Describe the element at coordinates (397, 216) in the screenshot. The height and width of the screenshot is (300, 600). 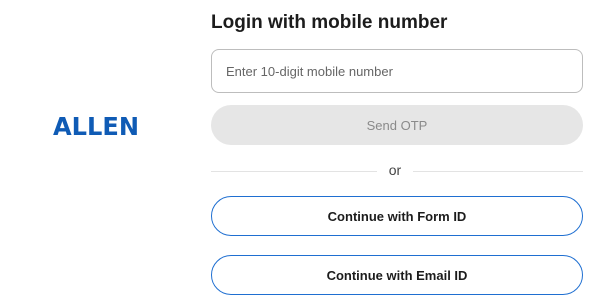
I see `continue-form-id-button: Continue with Form ID` at that location.